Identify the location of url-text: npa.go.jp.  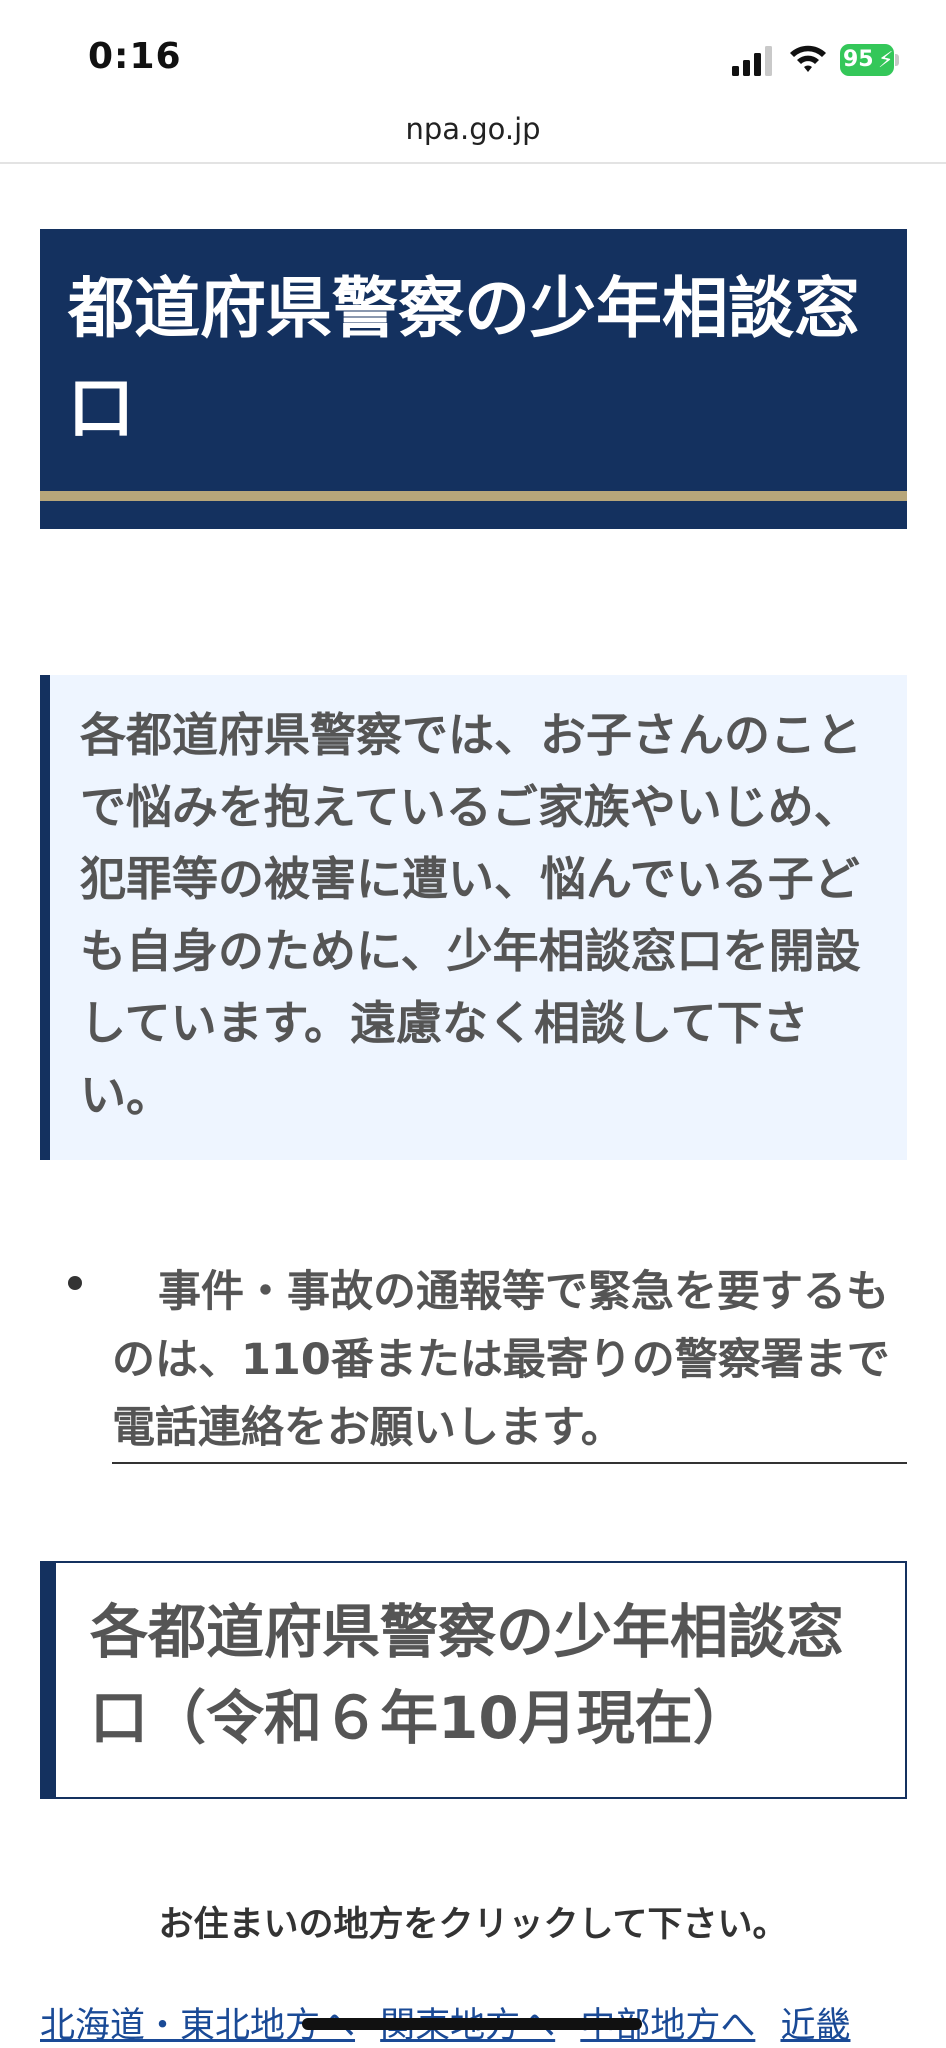
(473, 129).